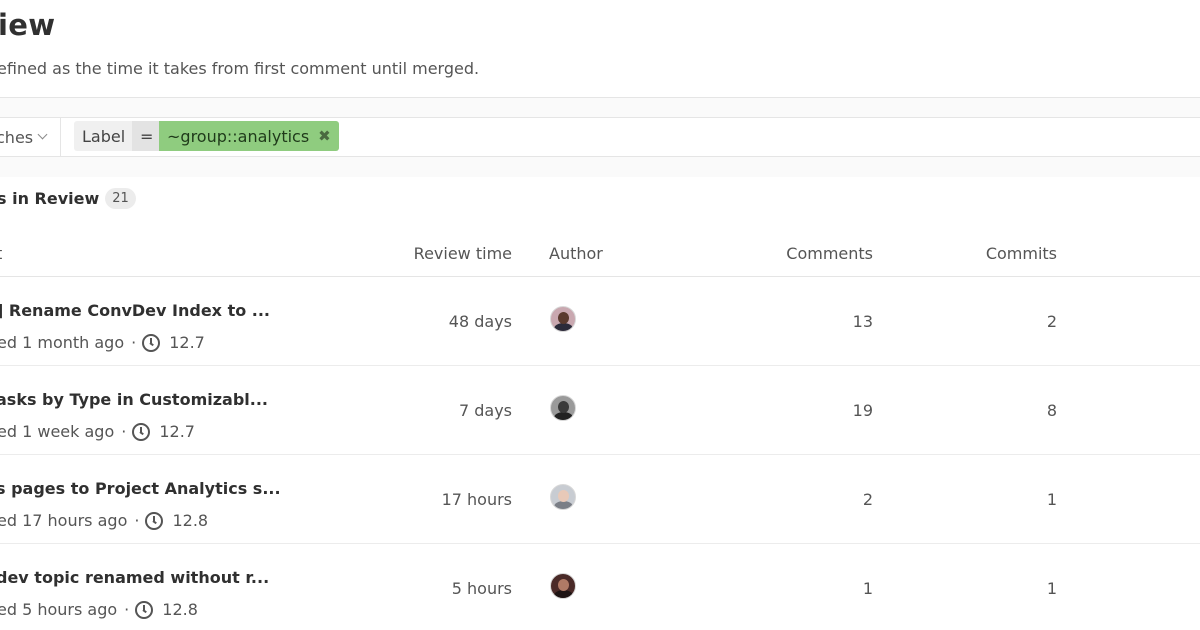 The height and width of the screenshot is (630, 1200). What do you see at coordinates (238, 136) in the screenshot?
I see `filter-token-value-label: ~group::analytics` at bounding box center [238, 136].